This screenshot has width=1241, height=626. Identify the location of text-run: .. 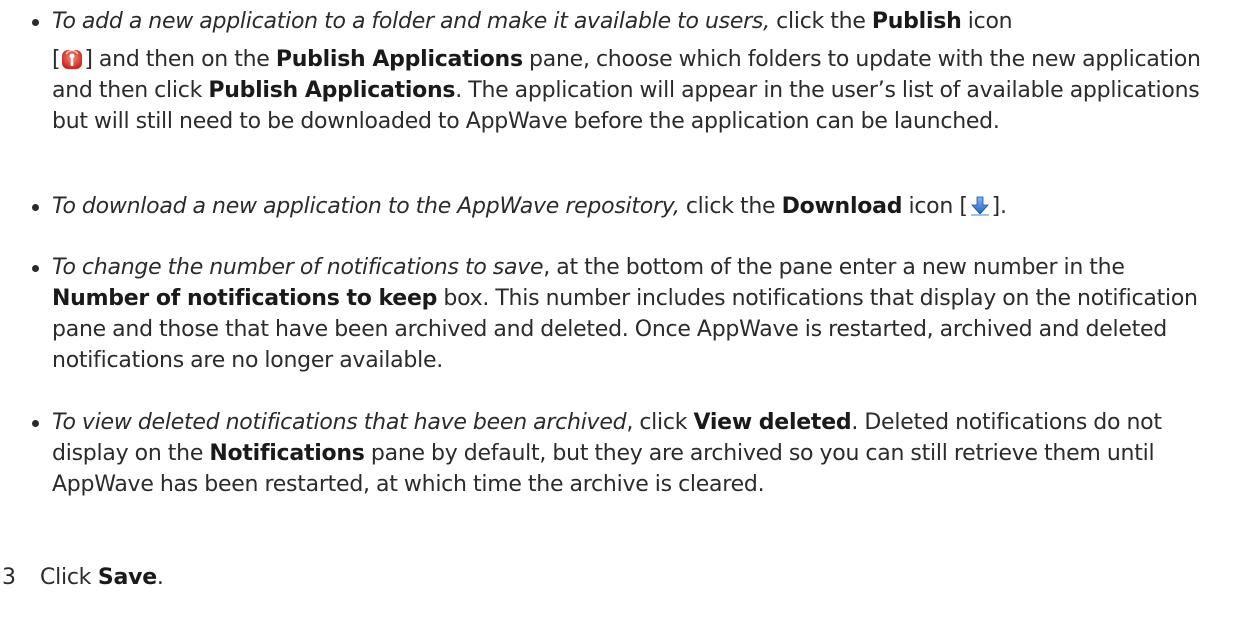
(160, 577).